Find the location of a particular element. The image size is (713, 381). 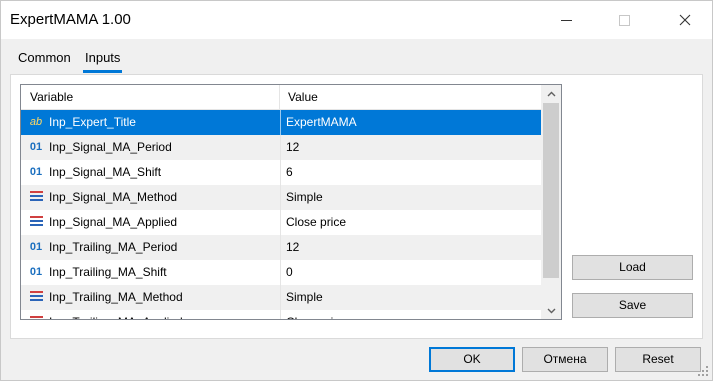

variable-name: Inp_Signal_MA_Method is located at coordinates (113, 197).